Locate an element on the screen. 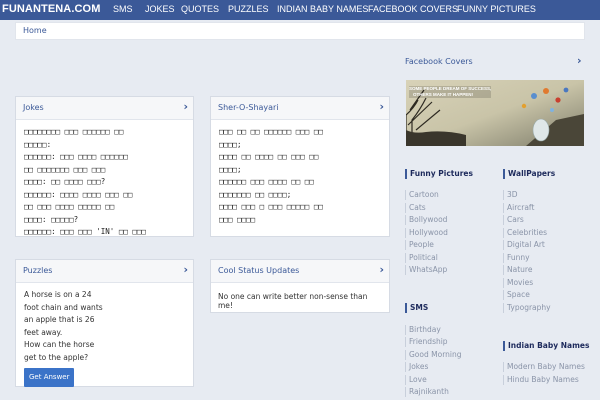 This screenshot has width=600, height=400. joke-line: □□□□□□: □□□□ □□□□ □□□ □□ is located at coordinates (78, 194).